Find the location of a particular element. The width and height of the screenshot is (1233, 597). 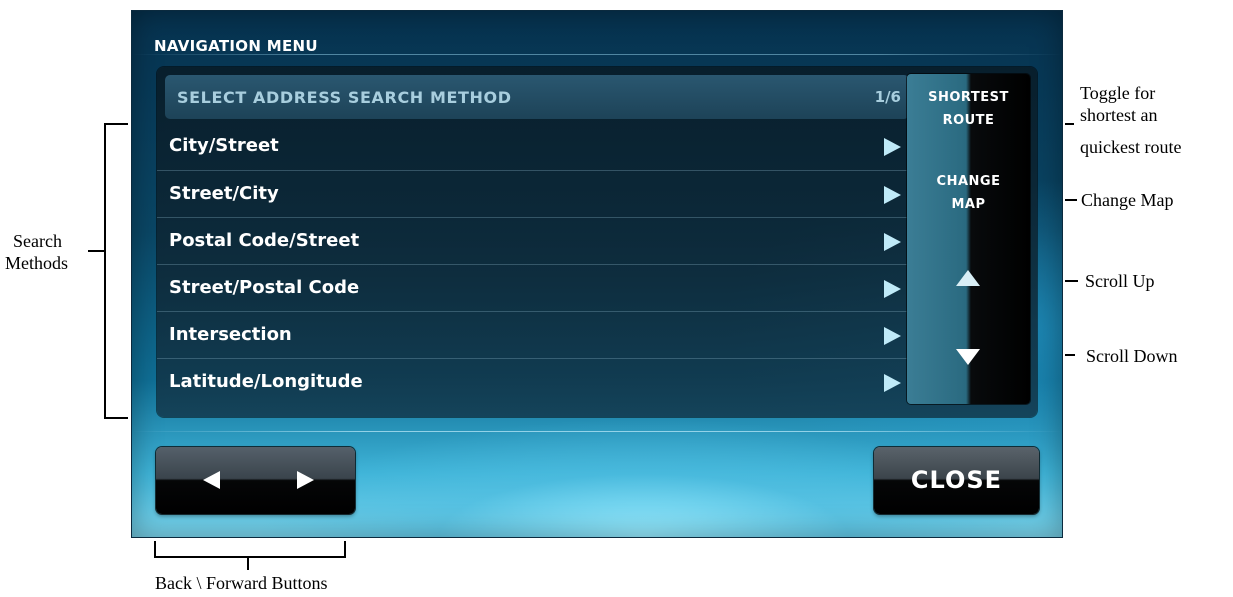

back-arrow-icon is located at coordinates (211, 480).